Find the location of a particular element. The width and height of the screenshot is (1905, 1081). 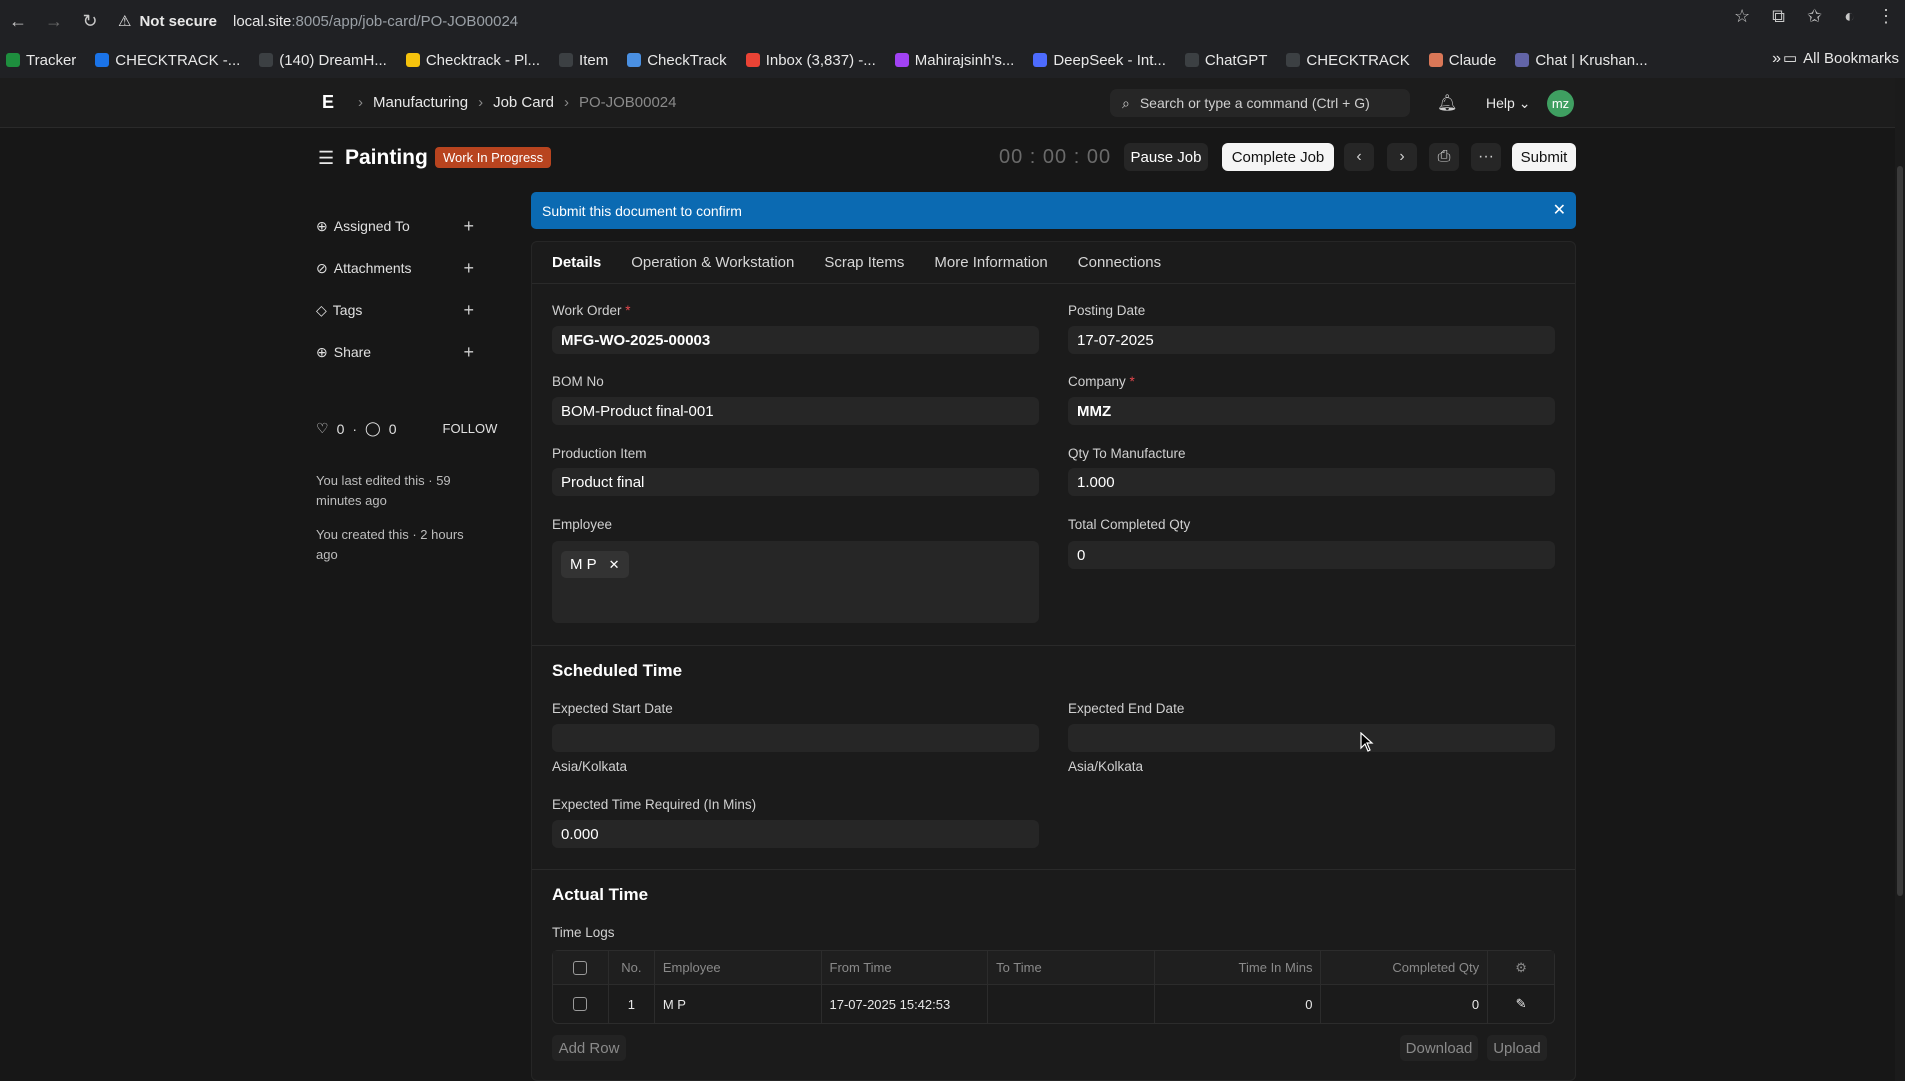

end-timezone: Asia/Kolkata is located at coordinates (1106, 766).